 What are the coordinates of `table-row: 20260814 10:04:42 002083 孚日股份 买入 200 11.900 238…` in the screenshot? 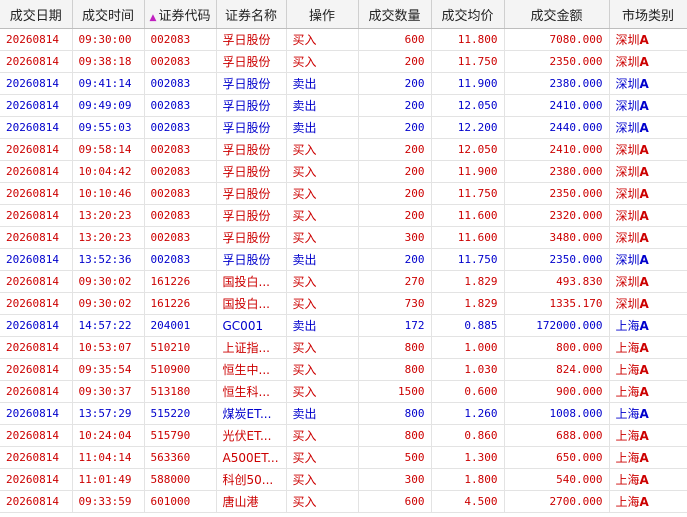 It's located at (343, 171).